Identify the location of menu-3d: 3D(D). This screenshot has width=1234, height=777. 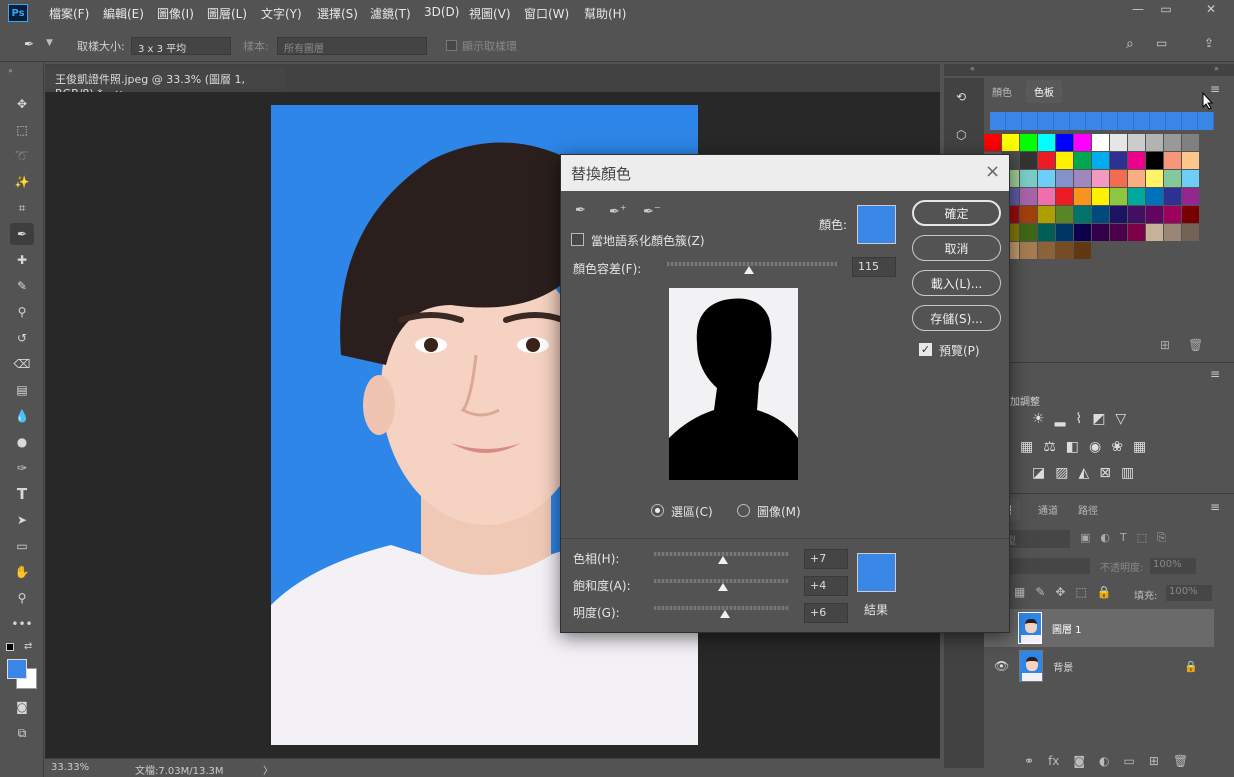
(441, 12).